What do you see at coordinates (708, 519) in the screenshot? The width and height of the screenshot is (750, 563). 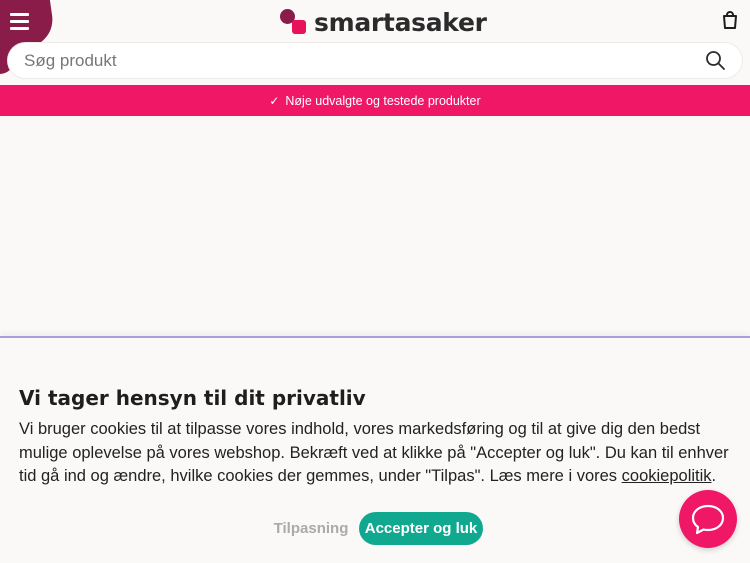 I see `chat-icon` at bounding box center [708, 519].